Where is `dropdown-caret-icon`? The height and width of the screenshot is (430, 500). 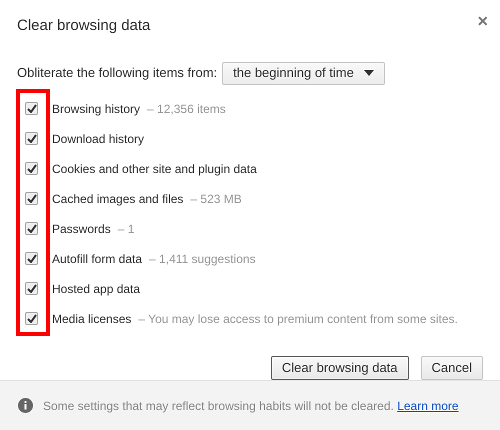
dropdown-caret-icon is located at coordinates (369, 73).